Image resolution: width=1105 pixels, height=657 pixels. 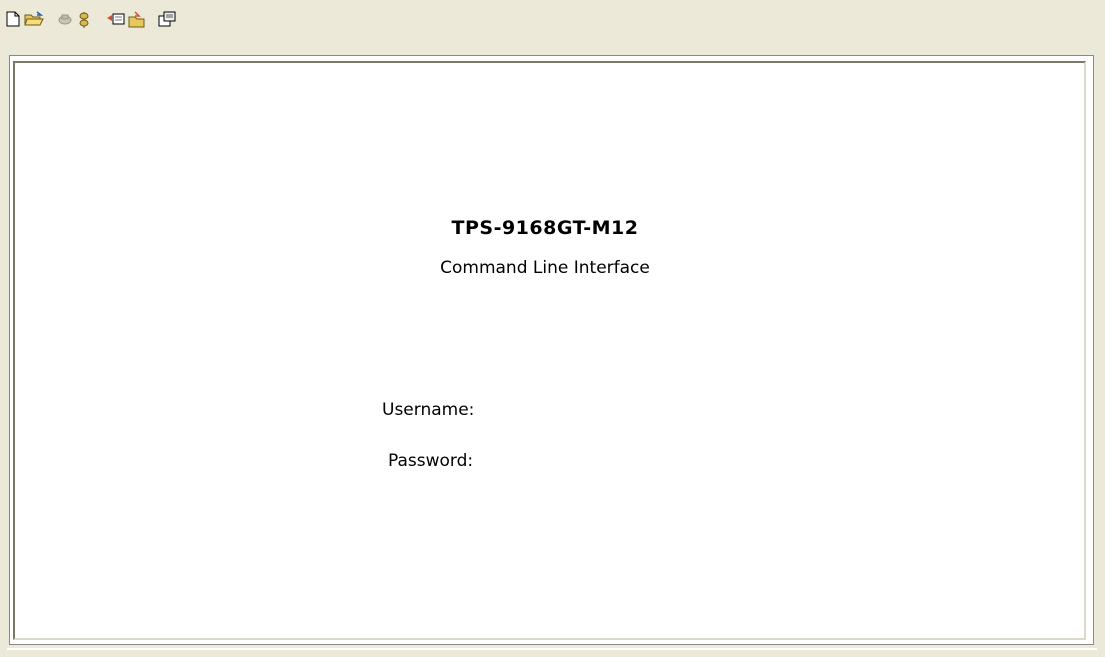 I want to click on device-title: TPS-9168GT-M12, so click(x=545, y=228).